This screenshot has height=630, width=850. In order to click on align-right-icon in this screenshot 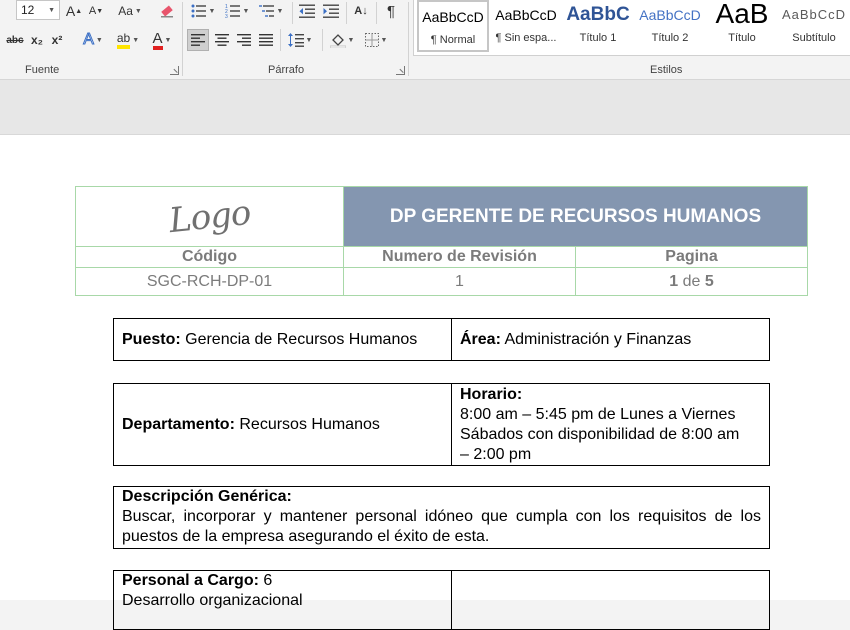, I will do `click(244, 40)`.